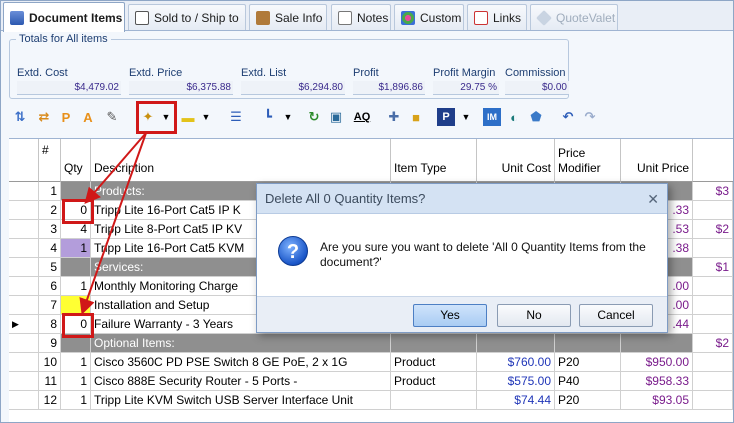  What do you see at coordinates (492, 117) in the screenshot?
I see `im-icon: IM` at bounding box center [492, 117].